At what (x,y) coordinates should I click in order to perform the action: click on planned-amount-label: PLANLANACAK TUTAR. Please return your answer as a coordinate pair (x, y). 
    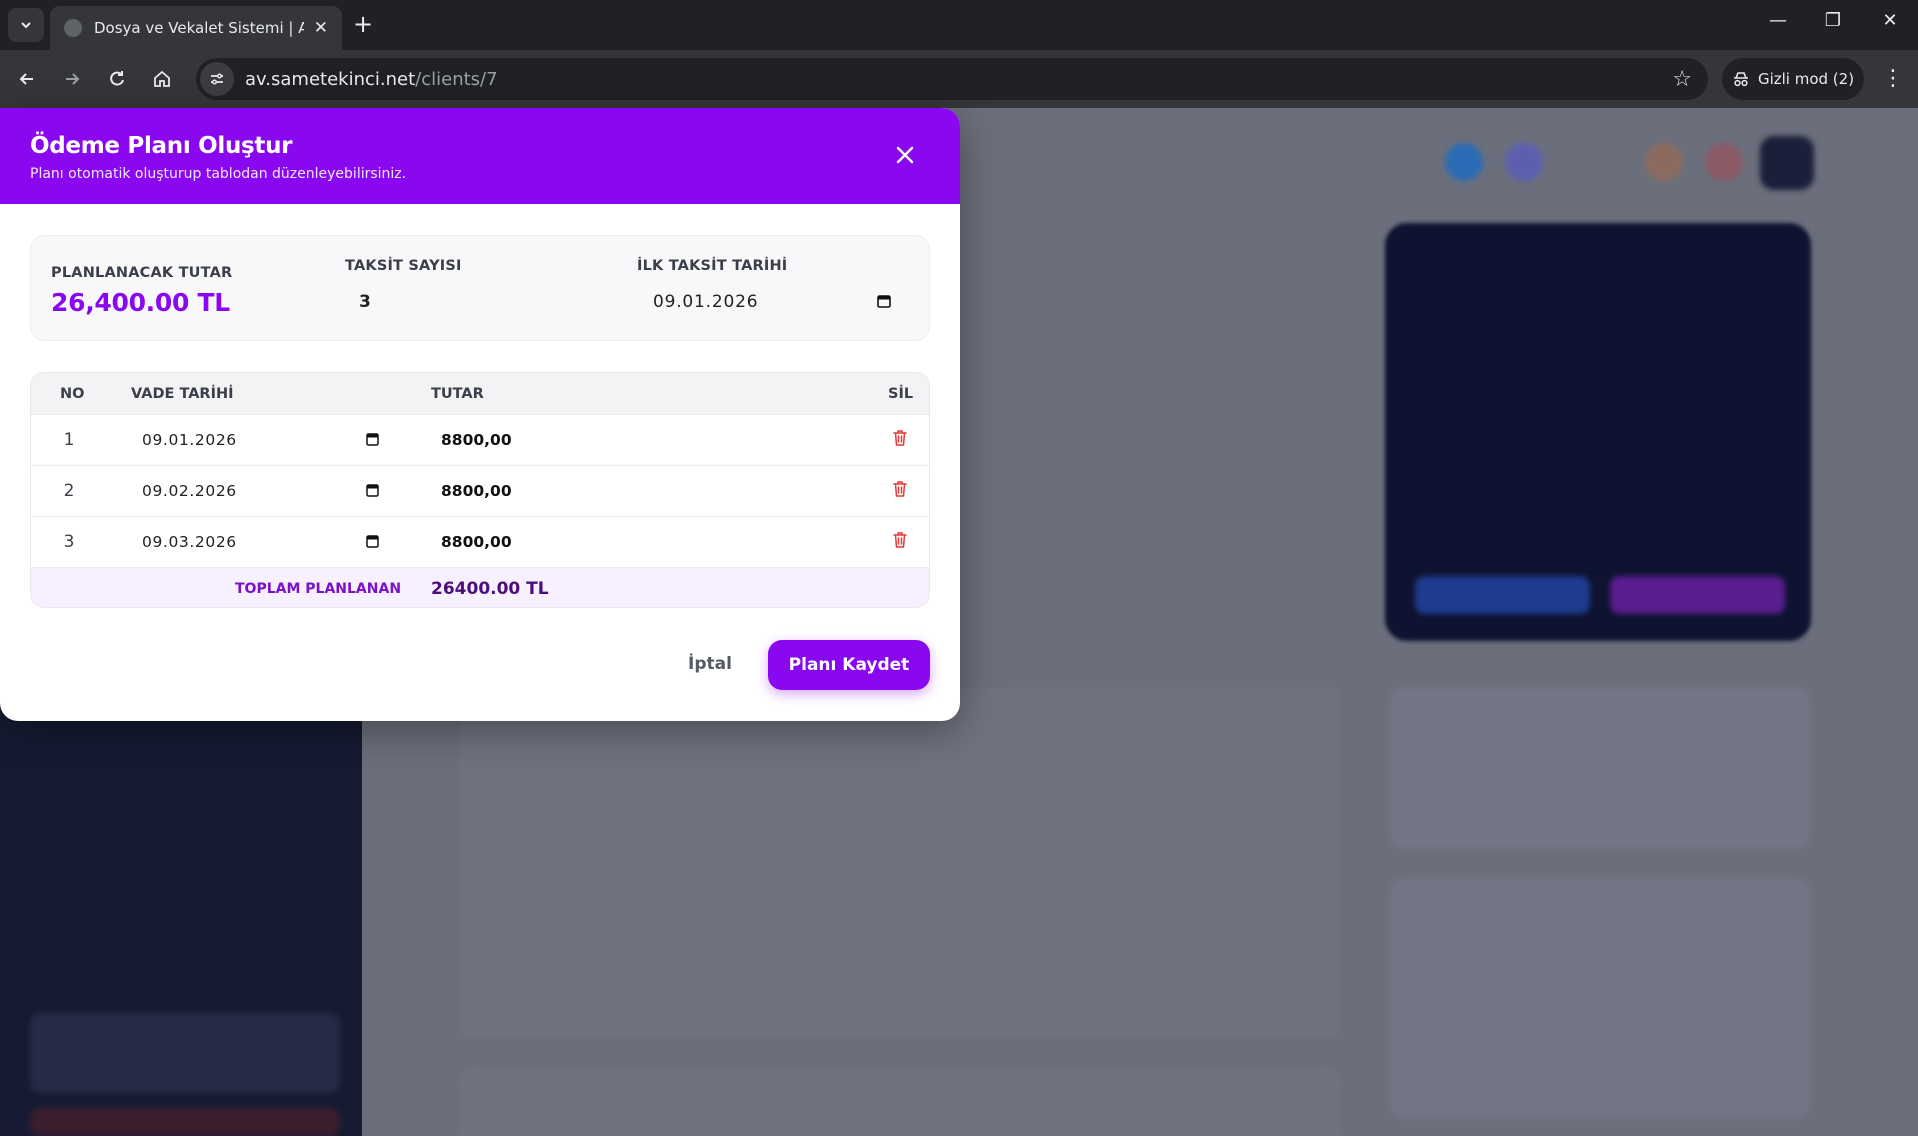
    Looking at the image, I should click on (142, 273).